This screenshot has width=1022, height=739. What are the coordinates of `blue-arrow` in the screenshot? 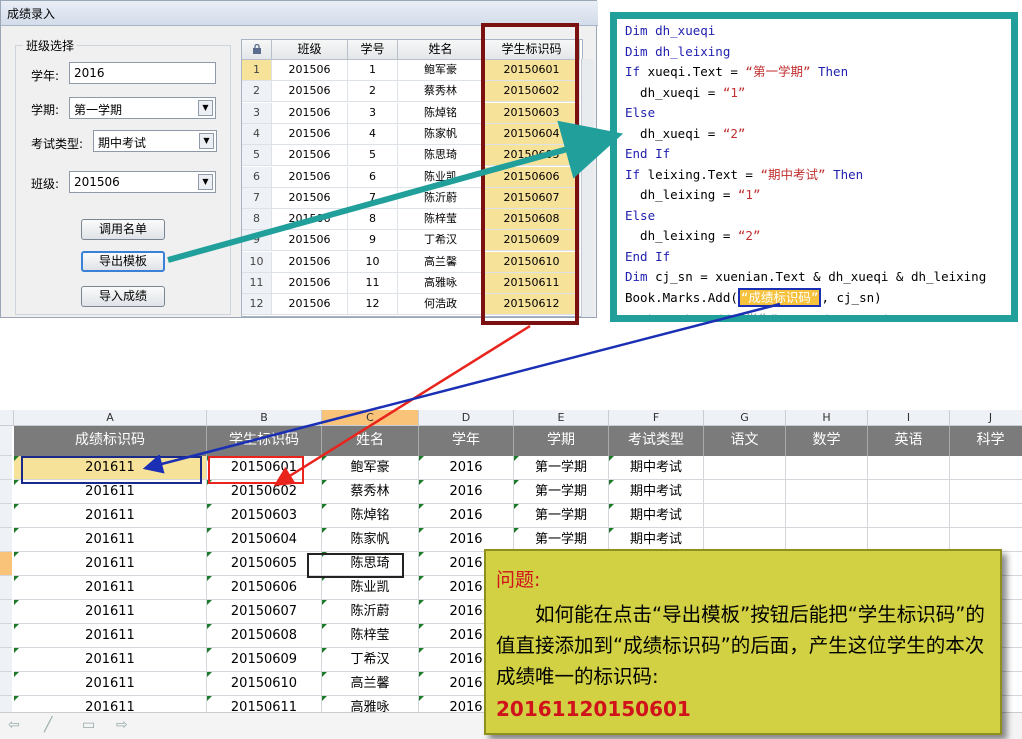 It's located at (461, 388).